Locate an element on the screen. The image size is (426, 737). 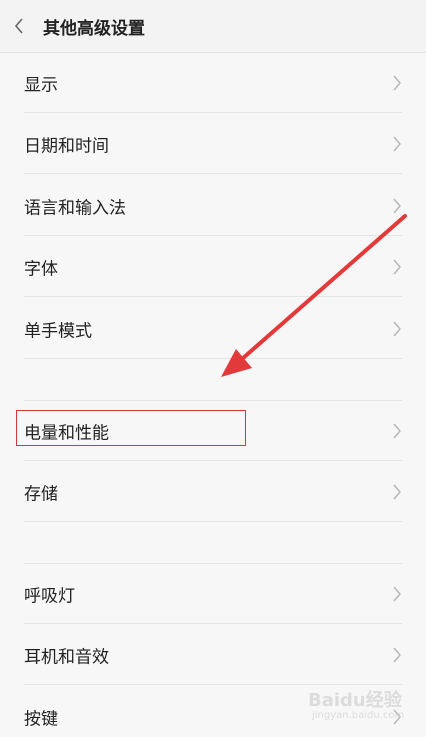
page-title: 其他高级设置 is located at coordinates (94, 29).